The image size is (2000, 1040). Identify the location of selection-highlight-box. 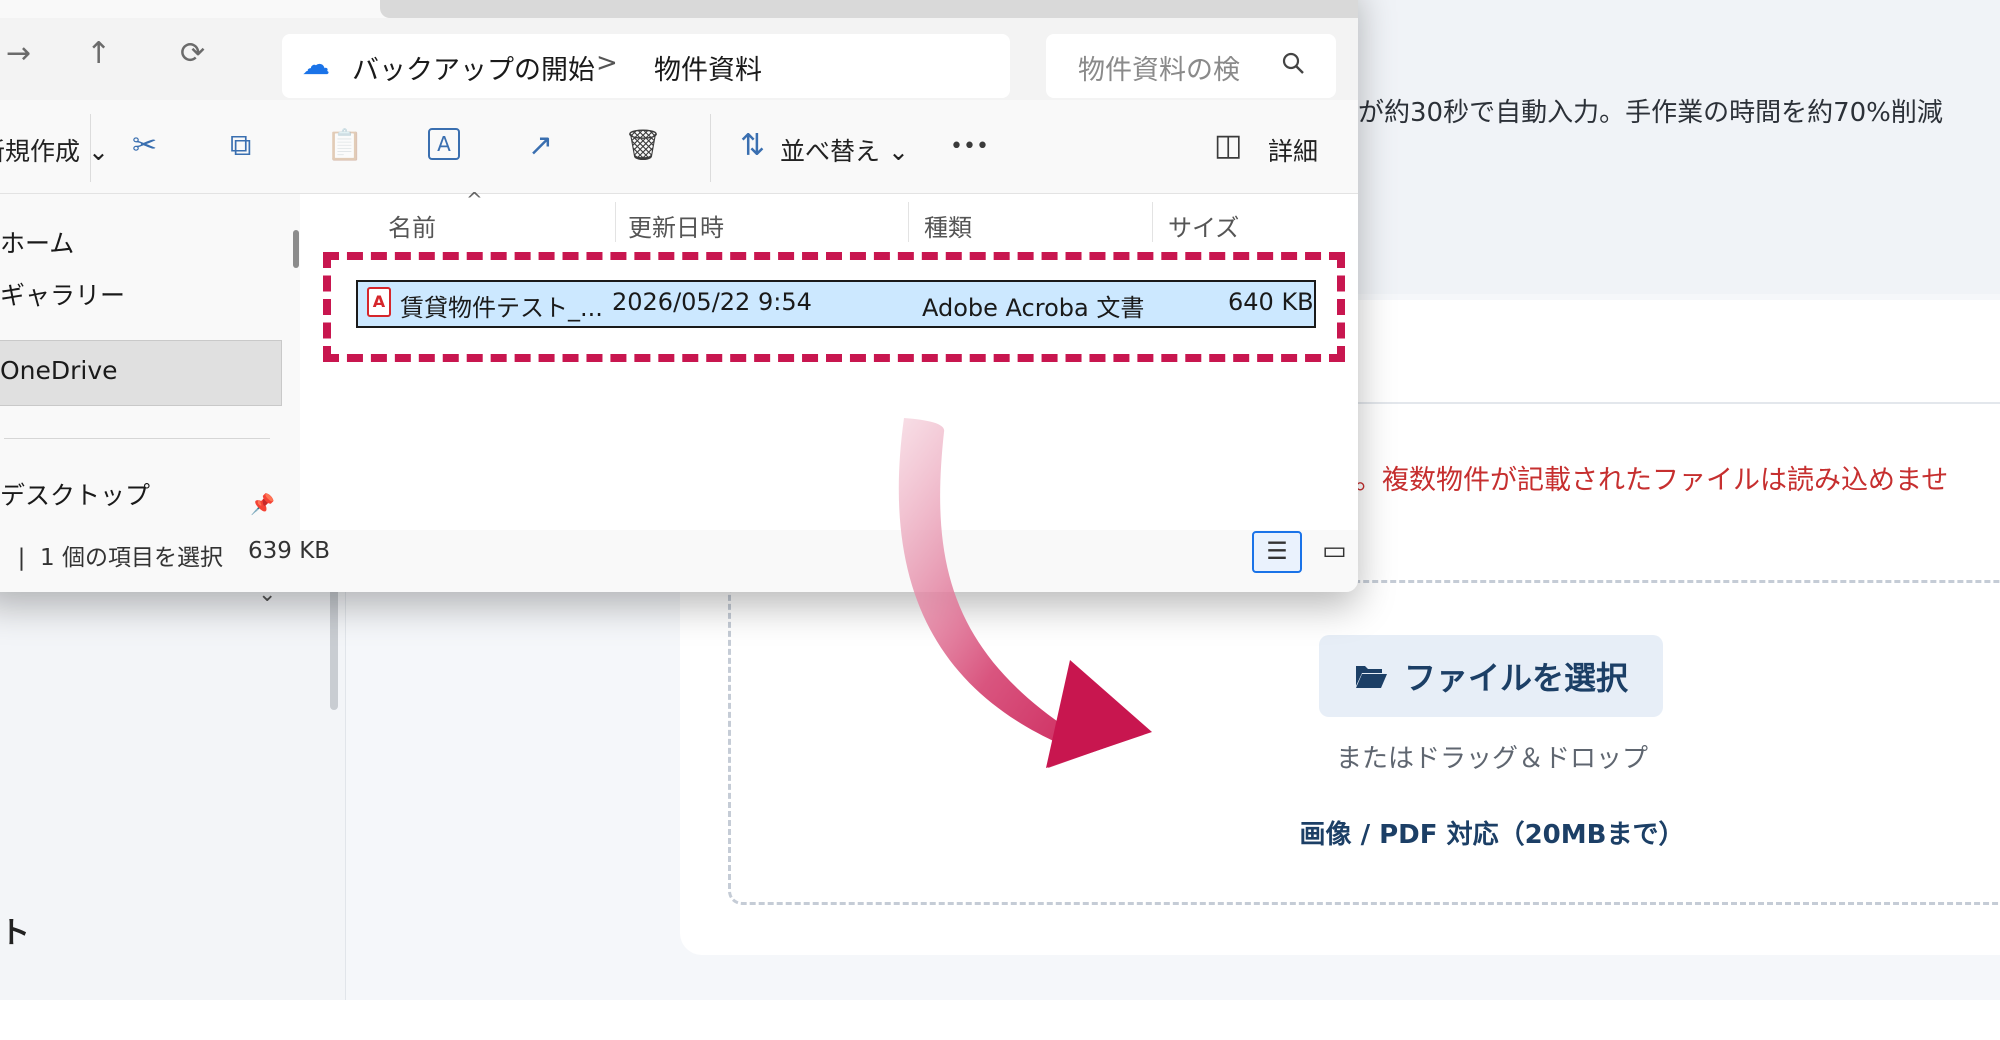
(834, 307).